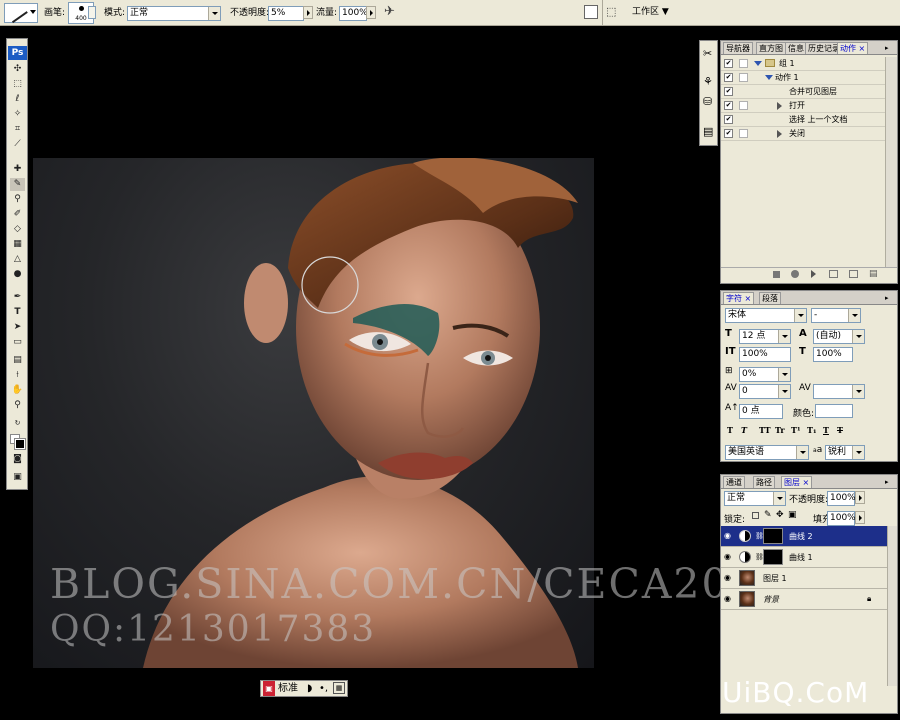 The height and width of the screenshot is (720, 900). I want to click on half-width-icon: ◗, so click(309, 688).